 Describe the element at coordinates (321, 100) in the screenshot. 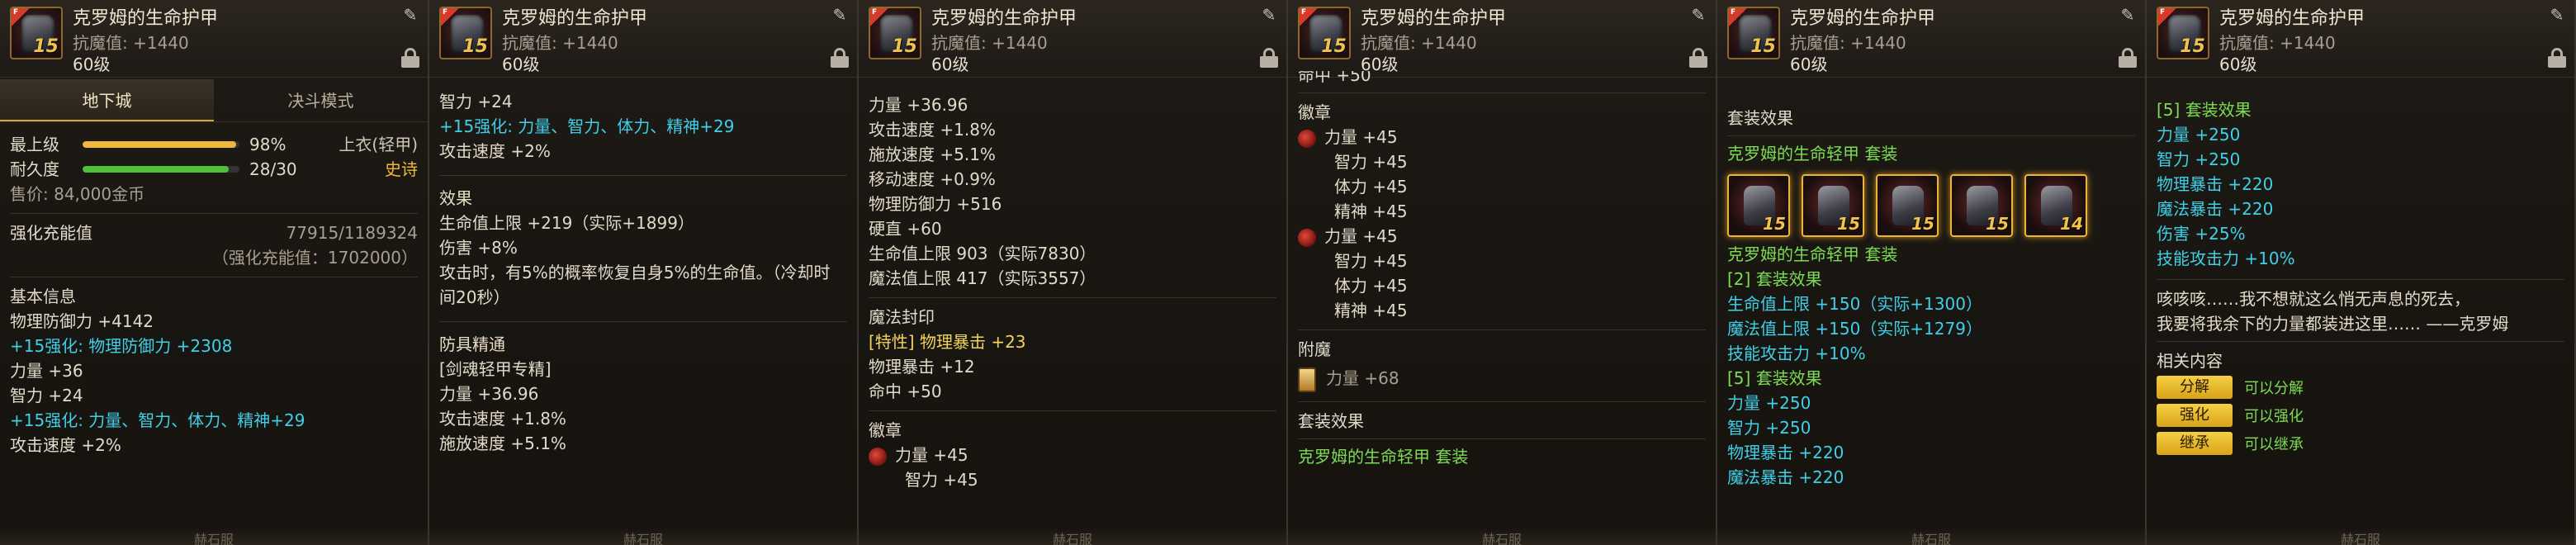

I see `tab-pvp: 决斗模式` at that location.